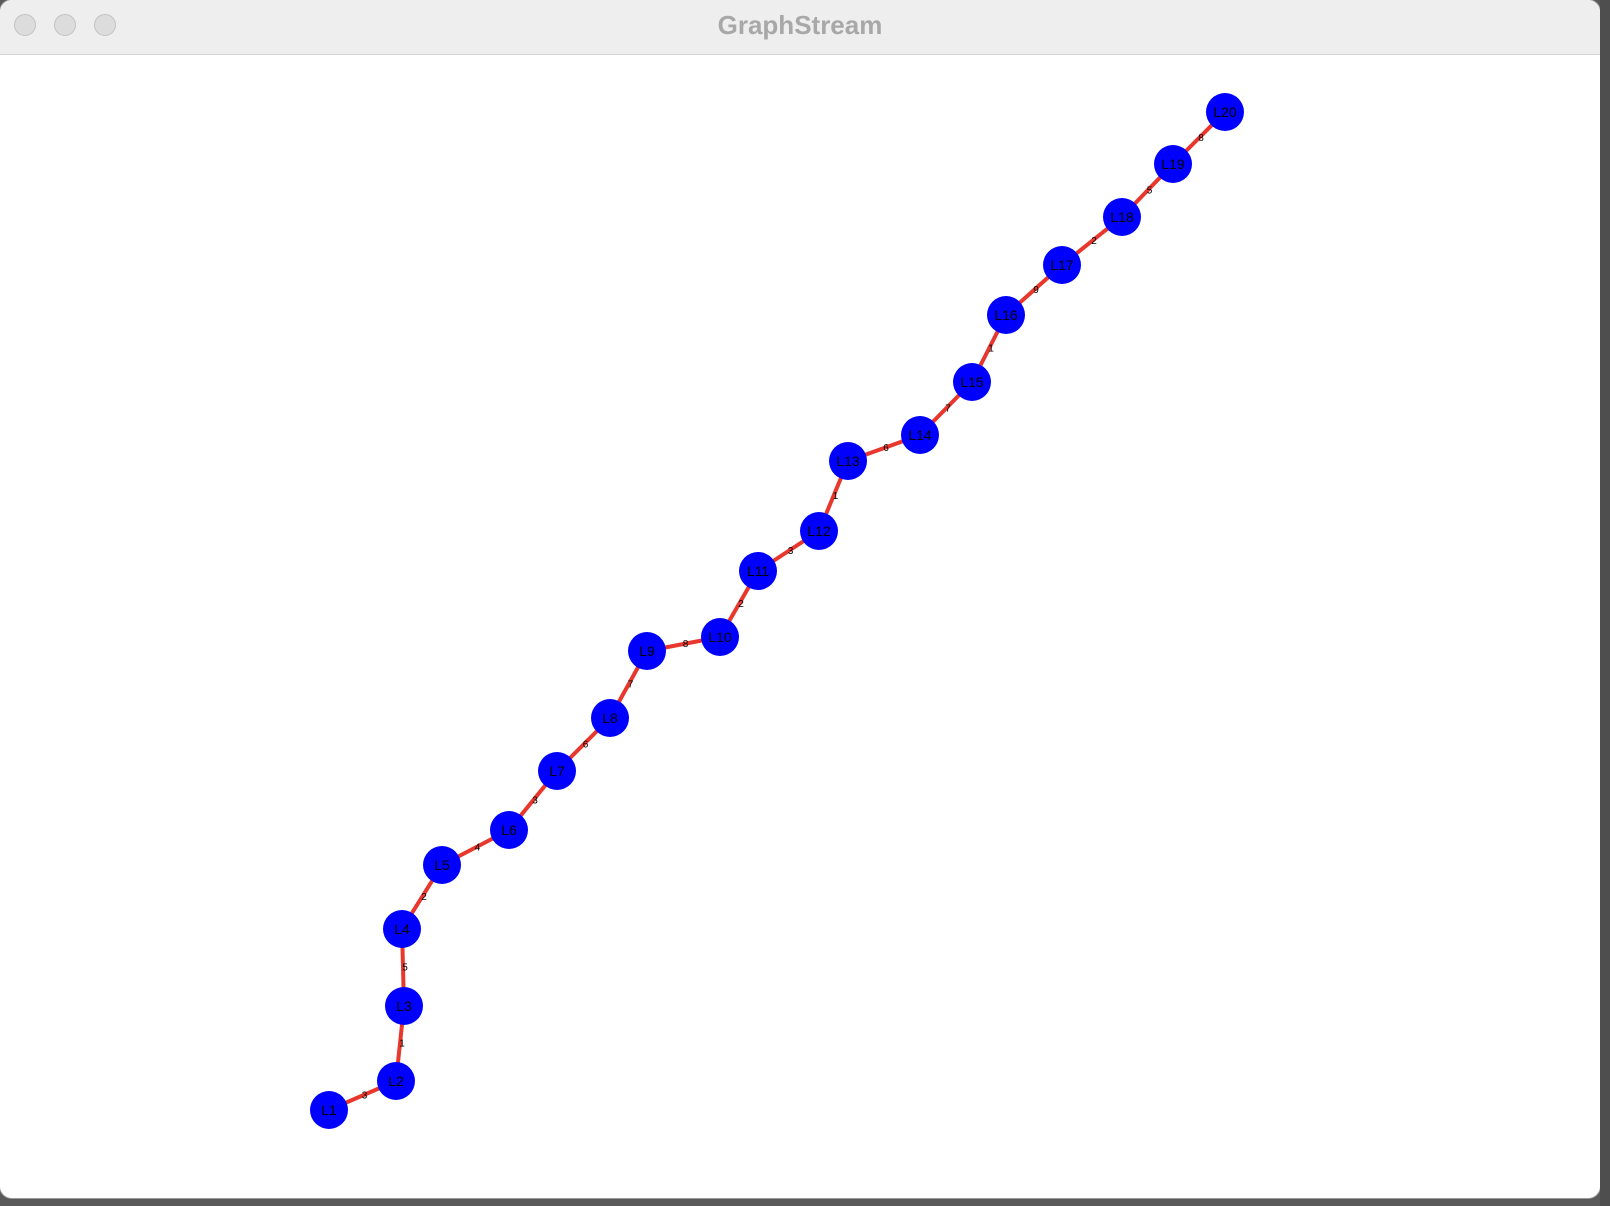 This screenshot has width=1610, height=1206. I want to click on graph-node-L19: L19, so click(1173, 164).